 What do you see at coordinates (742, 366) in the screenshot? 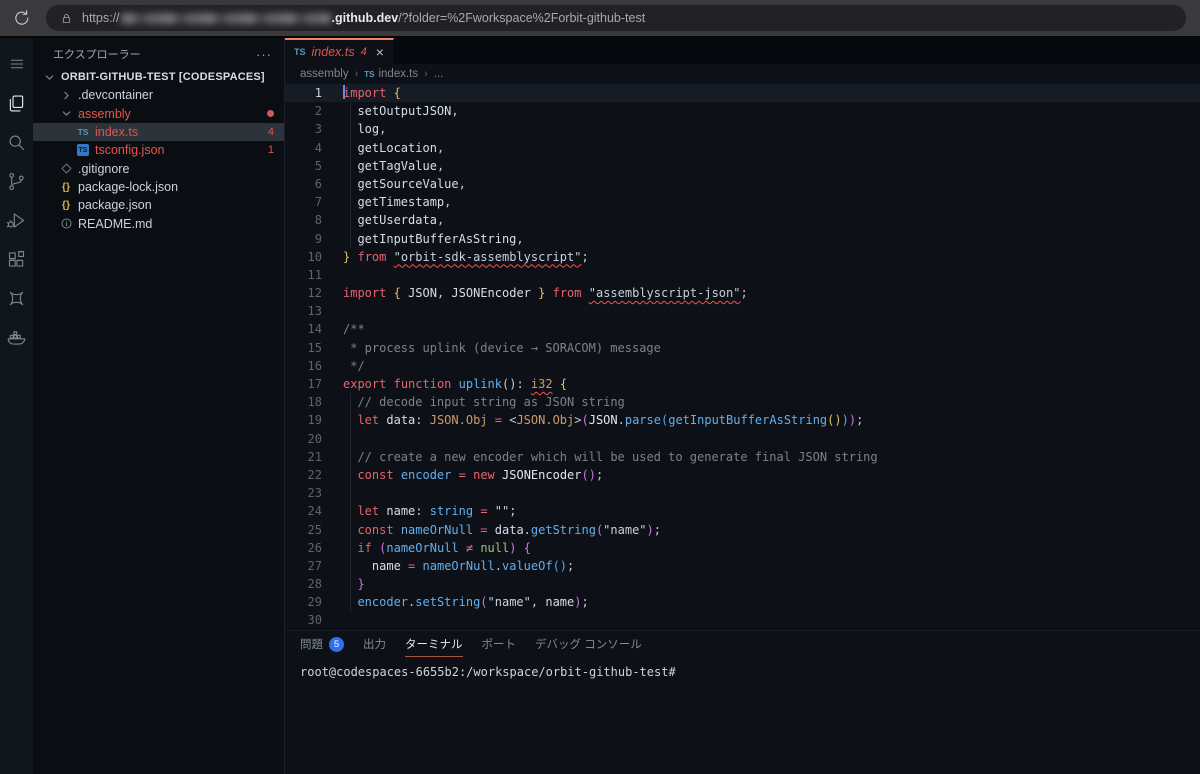
I see `code-line-16: 16 */` at bounding box center [742, 366].